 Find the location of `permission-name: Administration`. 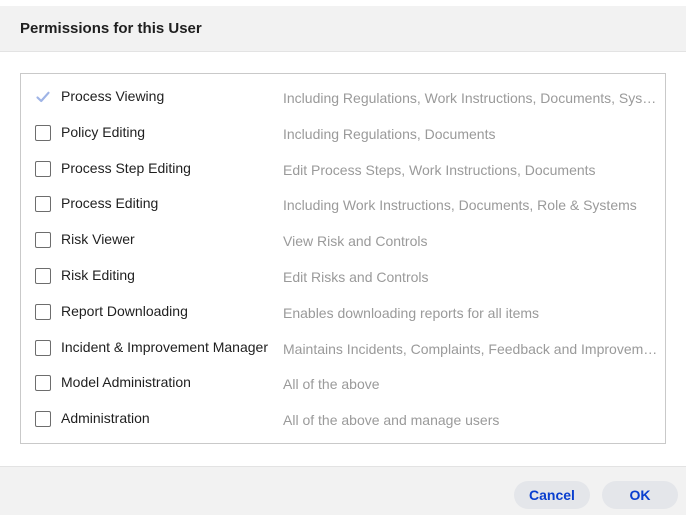

permission-name: Administration is located at coordinates (105, 418).